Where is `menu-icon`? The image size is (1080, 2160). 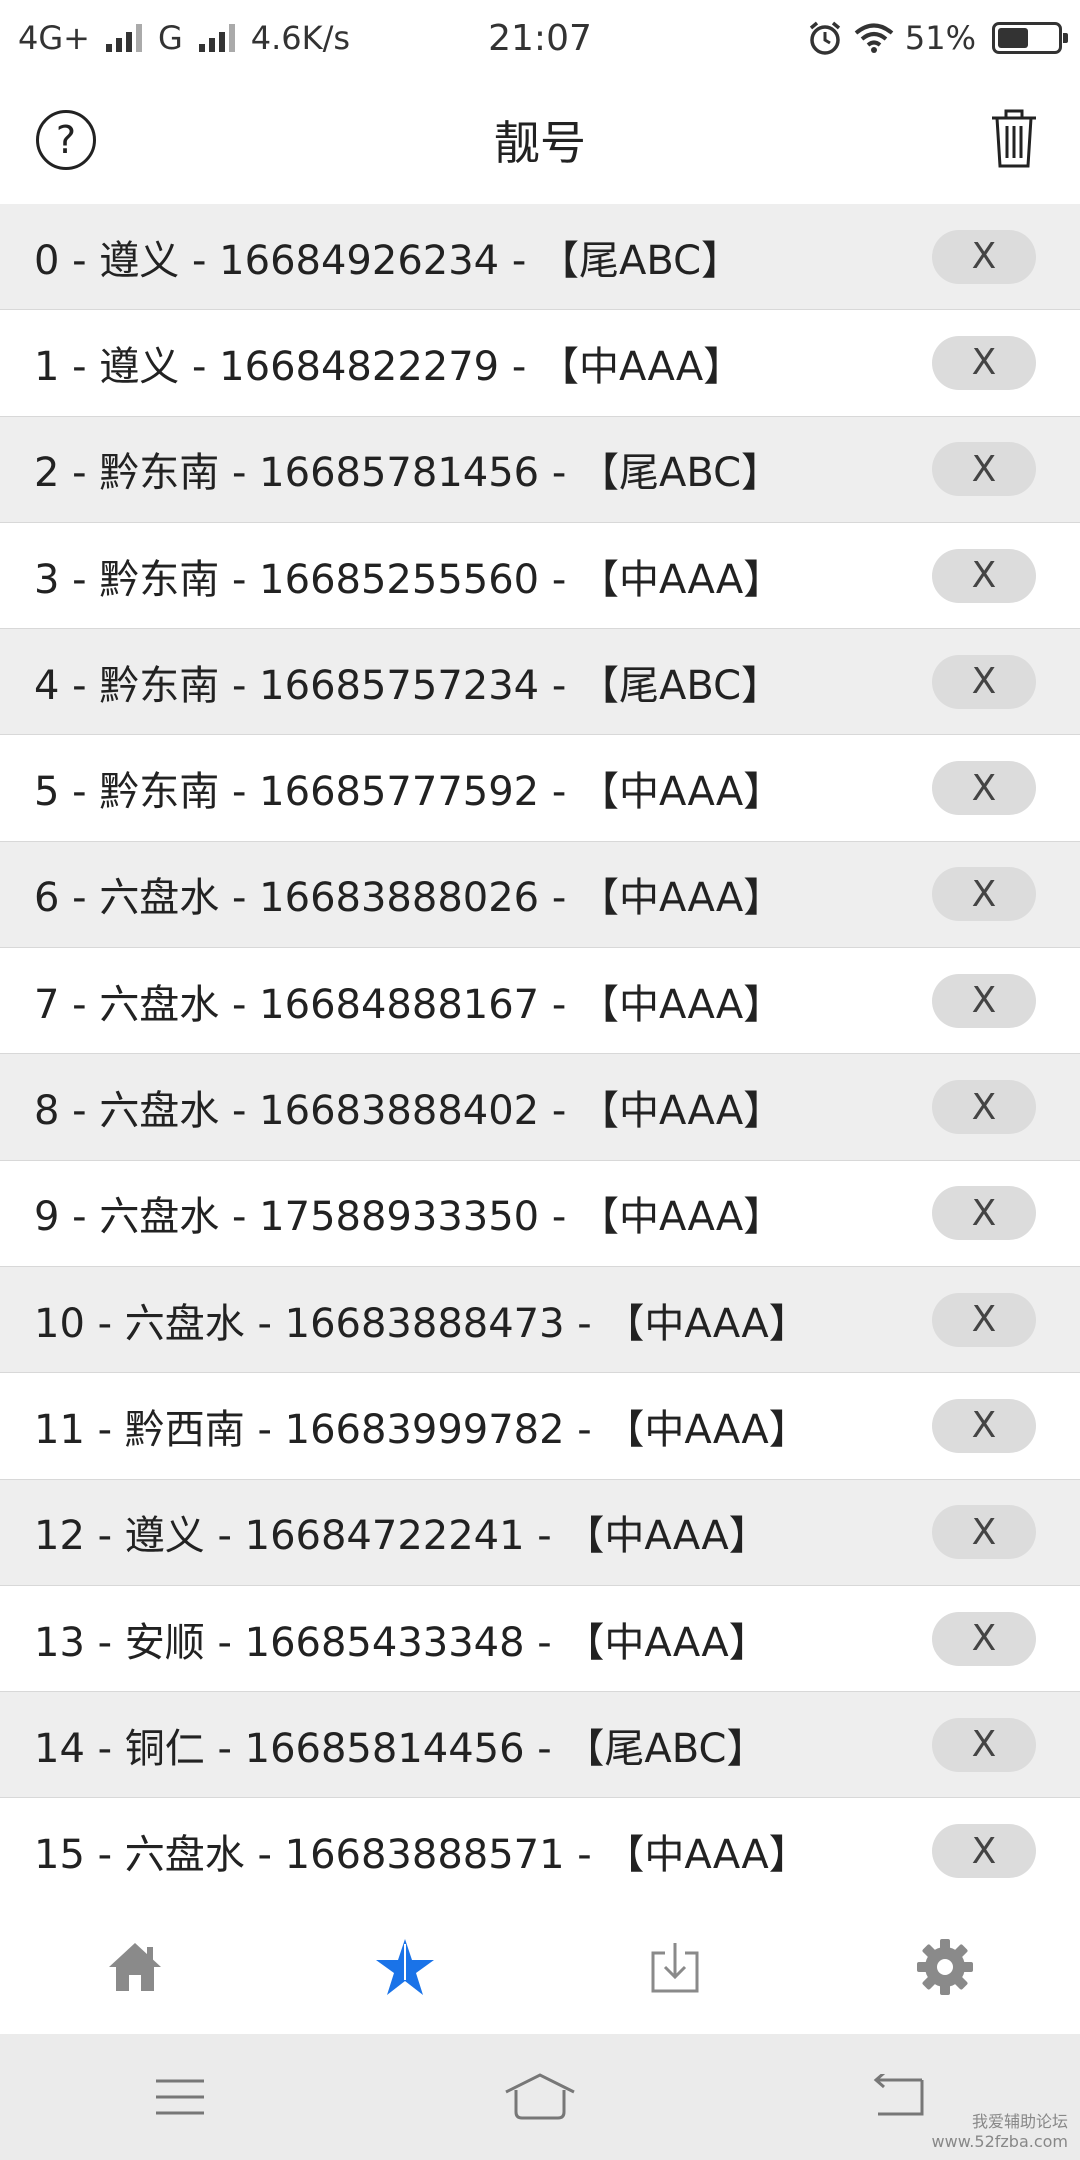
menu-icon is located at coordinates (180, 2097).